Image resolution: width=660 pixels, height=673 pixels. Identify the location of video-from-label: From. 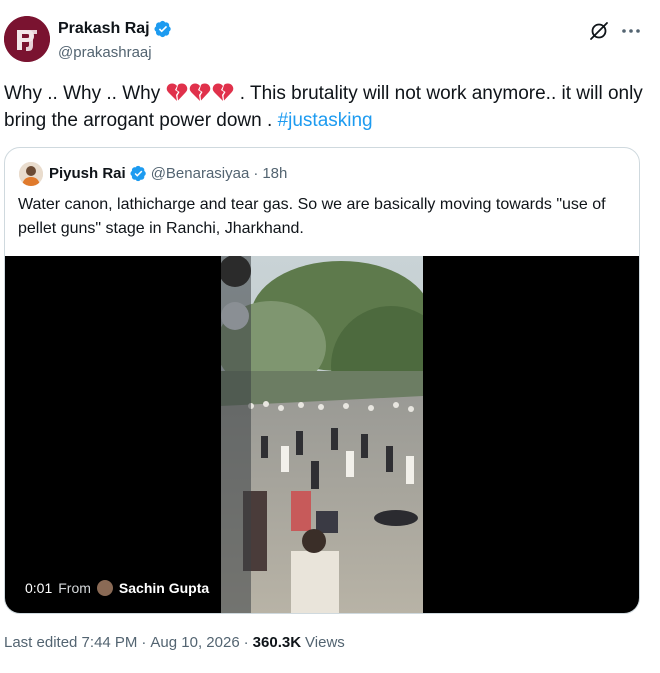
(74, 588).